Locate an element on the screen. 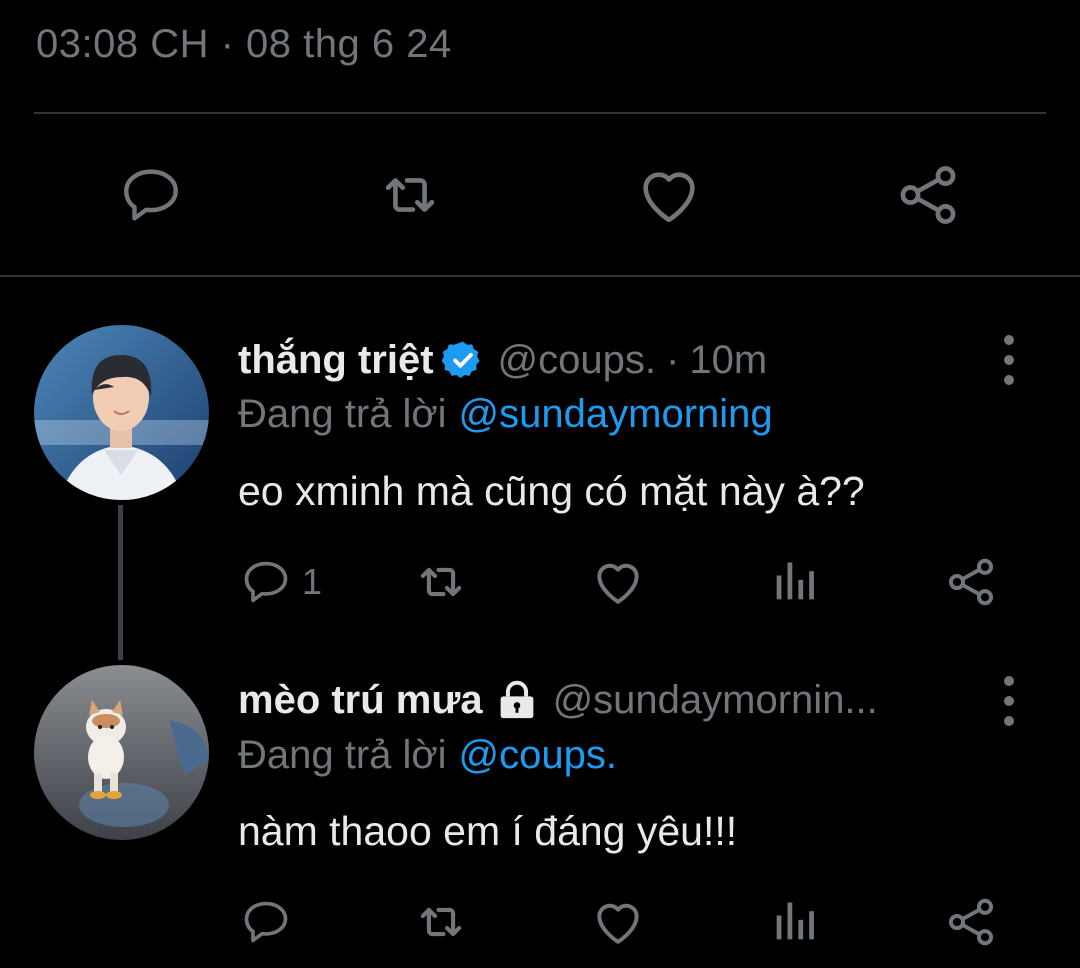 The image size is (1080, 968). tweet-actions: 1 is located at coordinates (540, 582).